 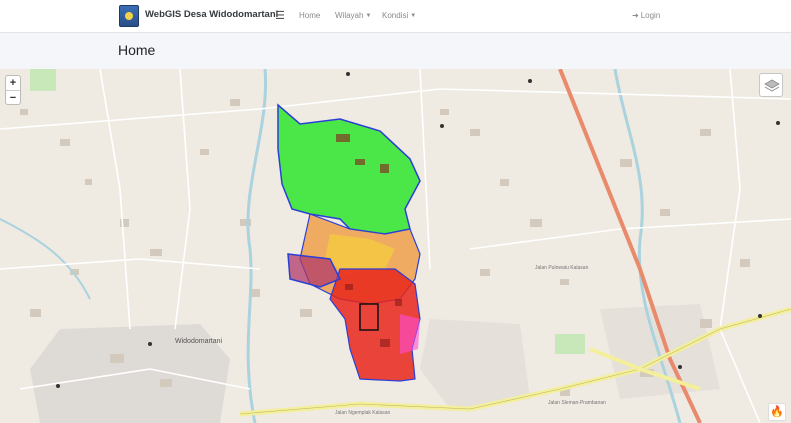 I want to click on nav-kondisi-dropdown: Kondisi ▼, so click(x=399, y=15).